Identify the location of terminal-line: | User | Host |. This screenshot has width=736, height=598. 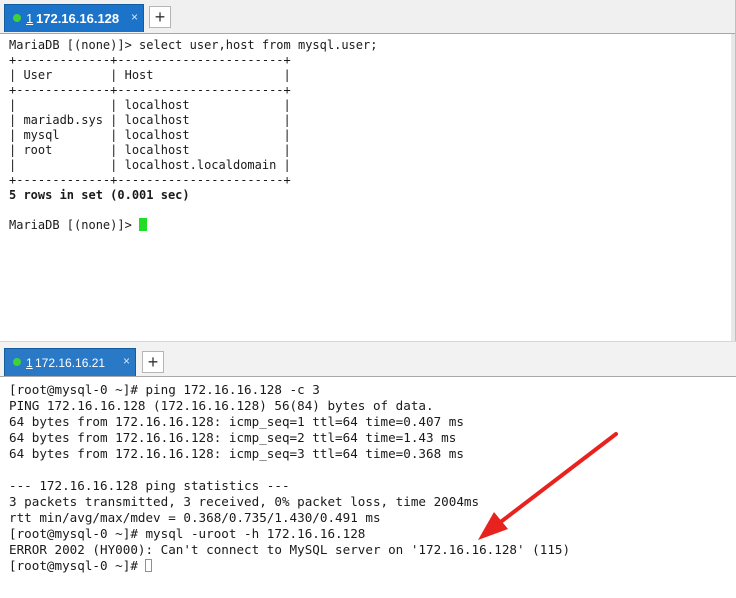
(150, 75).